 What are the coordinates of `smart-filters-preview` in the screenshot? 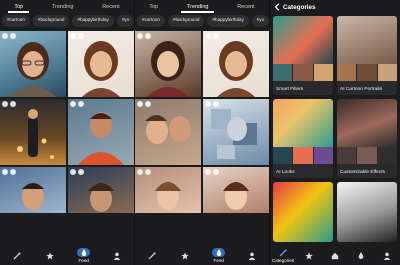 It's located at (303, 40).